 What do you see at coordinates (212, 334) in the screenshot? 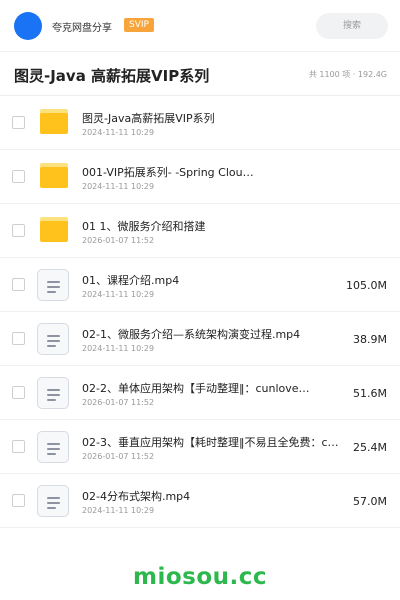
I see `file-name: 02-1、微服务介绍—系统架构演变过程.mp4` at bounding box center [212, 334].